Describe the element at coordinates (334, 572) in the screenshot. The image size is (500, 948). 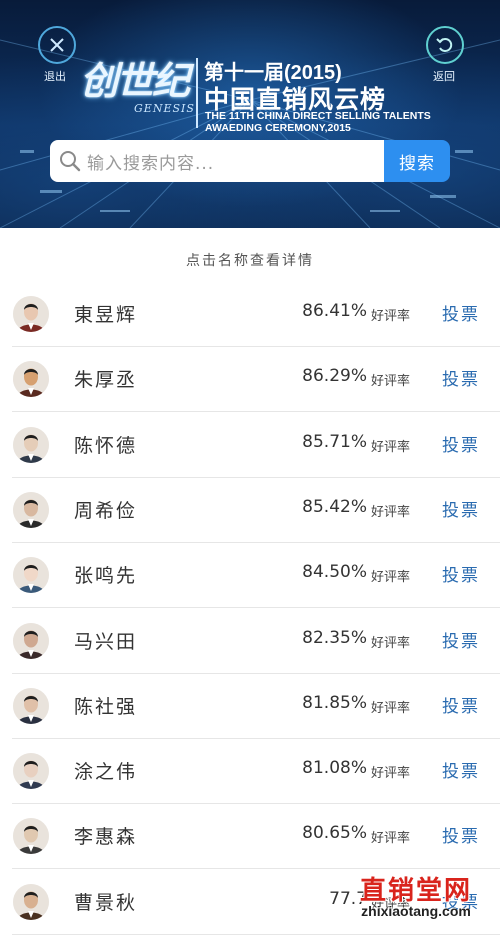
I see `rating-value: 84.50%` at that location.